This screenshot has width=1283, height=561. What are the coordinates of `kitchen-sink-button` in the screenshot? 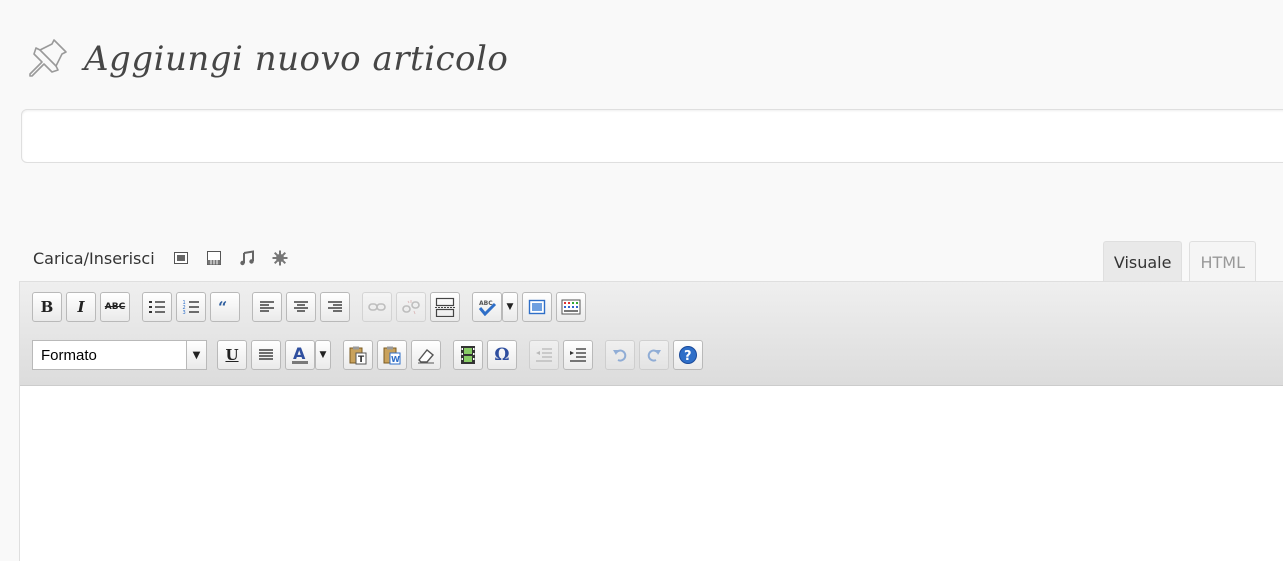 It's located at (571, 307).